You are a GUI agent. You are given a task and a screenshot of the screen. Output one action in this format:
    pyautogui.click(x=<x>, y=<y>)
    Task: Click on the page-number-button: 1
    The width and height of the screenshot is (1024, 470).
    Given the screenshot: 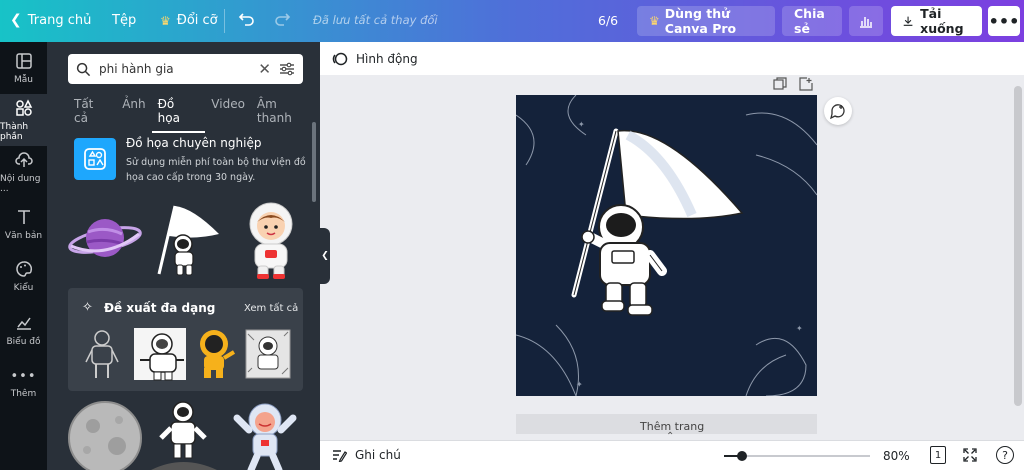 What is the action you would take?
    pyautogui.click(x=938, y=455)
    